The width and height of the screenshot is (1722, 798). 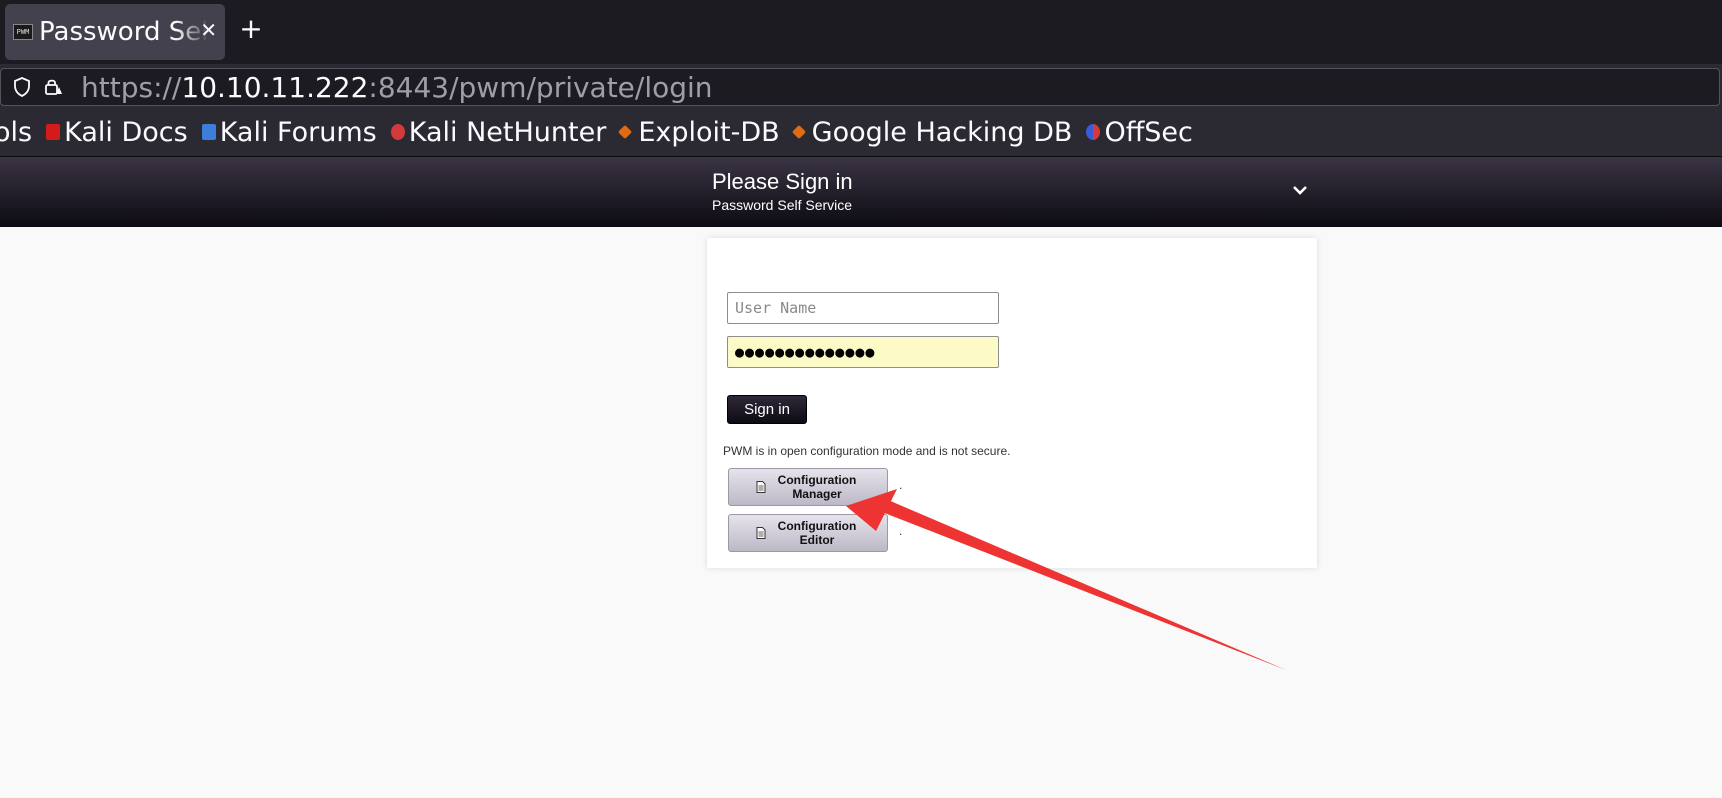 I want to click on close-tab-icon: ✕, so click(x=208, y=30).